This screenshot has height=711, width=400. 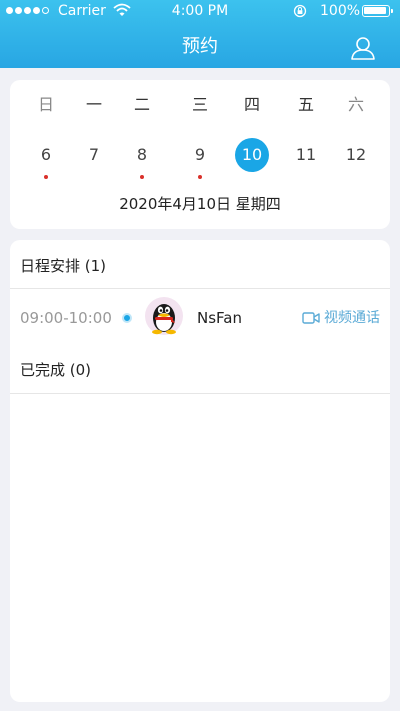 What do you see at coordinates (63, 266) in the screenshot?
I see `schedule-section-title: 日程安排 (1)` at bounding box center [63, 266].